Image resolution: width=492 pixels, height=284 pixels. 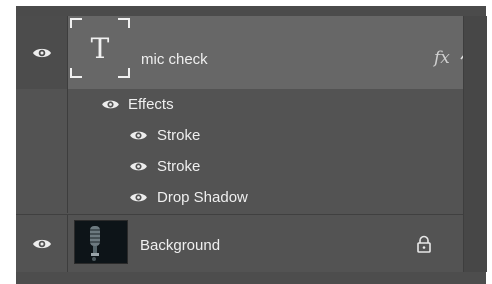 I want to click on effect-label: Drop Shadow, so click(x=202, y=197).